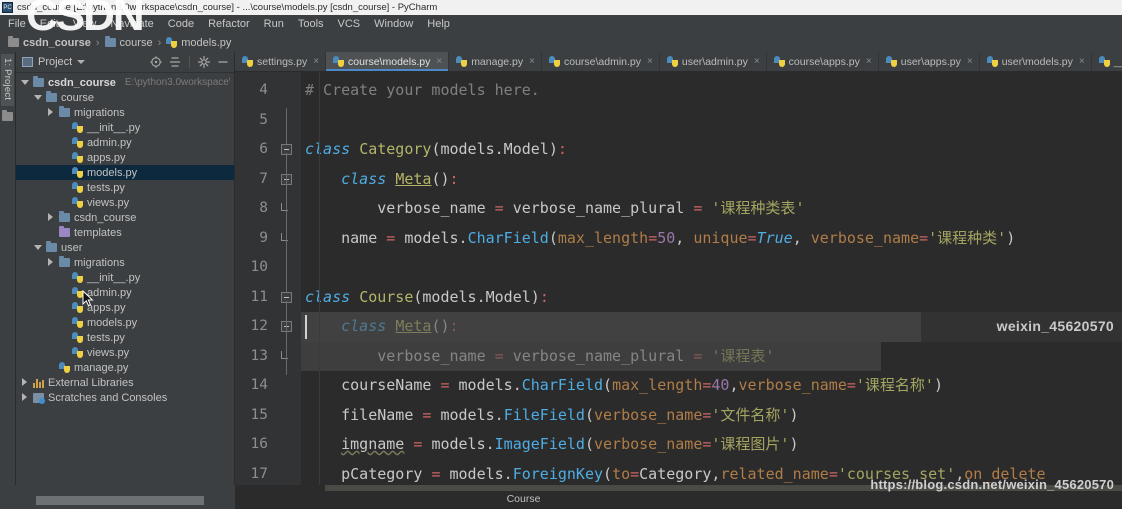 Image resolution: width=1122 pixels, height=509 pixels. I want to click on menu-item-tools: Tools, so click(311, 24).